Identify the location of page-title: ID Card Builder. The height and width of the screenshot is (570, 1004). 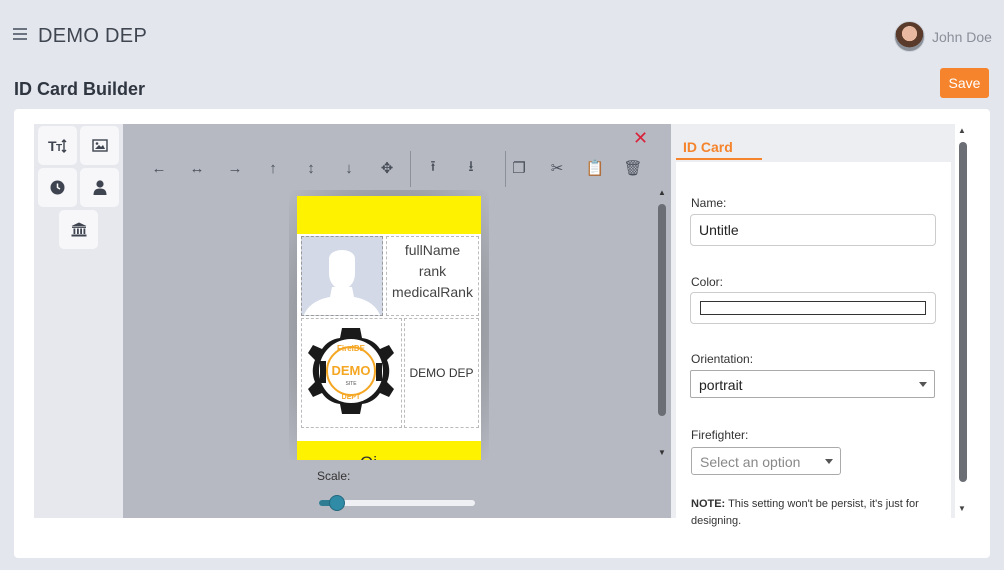
(80, 89).